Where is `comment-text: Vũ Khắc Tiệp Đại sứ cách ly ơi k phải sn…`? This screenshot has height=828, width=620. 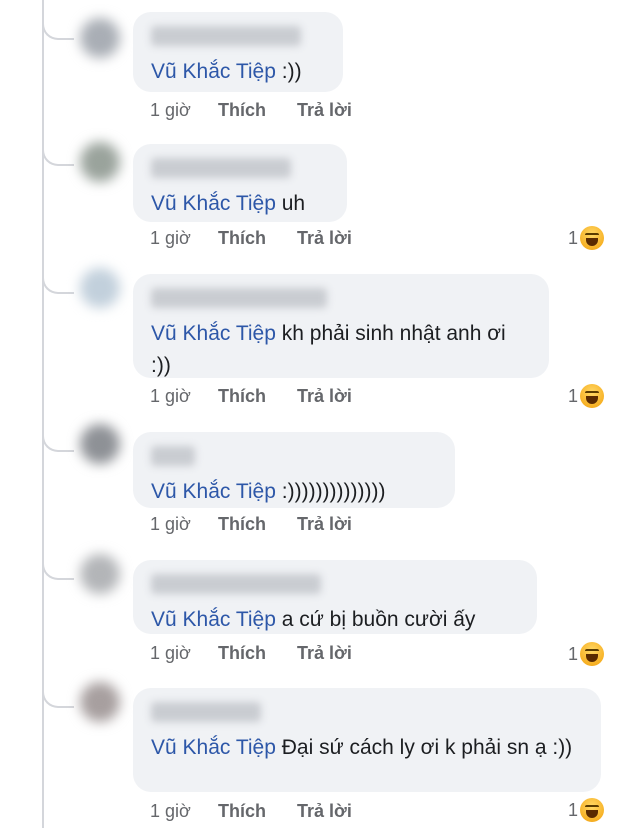
comment-text: Vũ Khắc Tiệp Đại sứ cách ly ơi k phải sn… is located at coordinates (362, 747).